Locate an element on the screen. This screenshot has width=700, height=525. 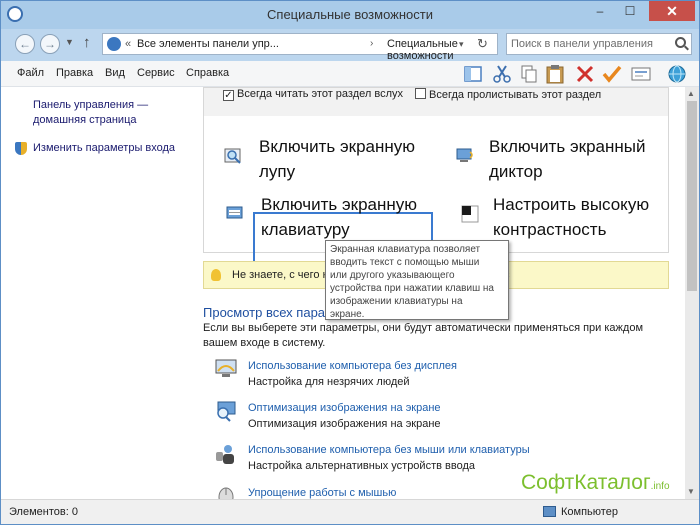
tooltip-line: экране. is located at coordinates (347, 314).